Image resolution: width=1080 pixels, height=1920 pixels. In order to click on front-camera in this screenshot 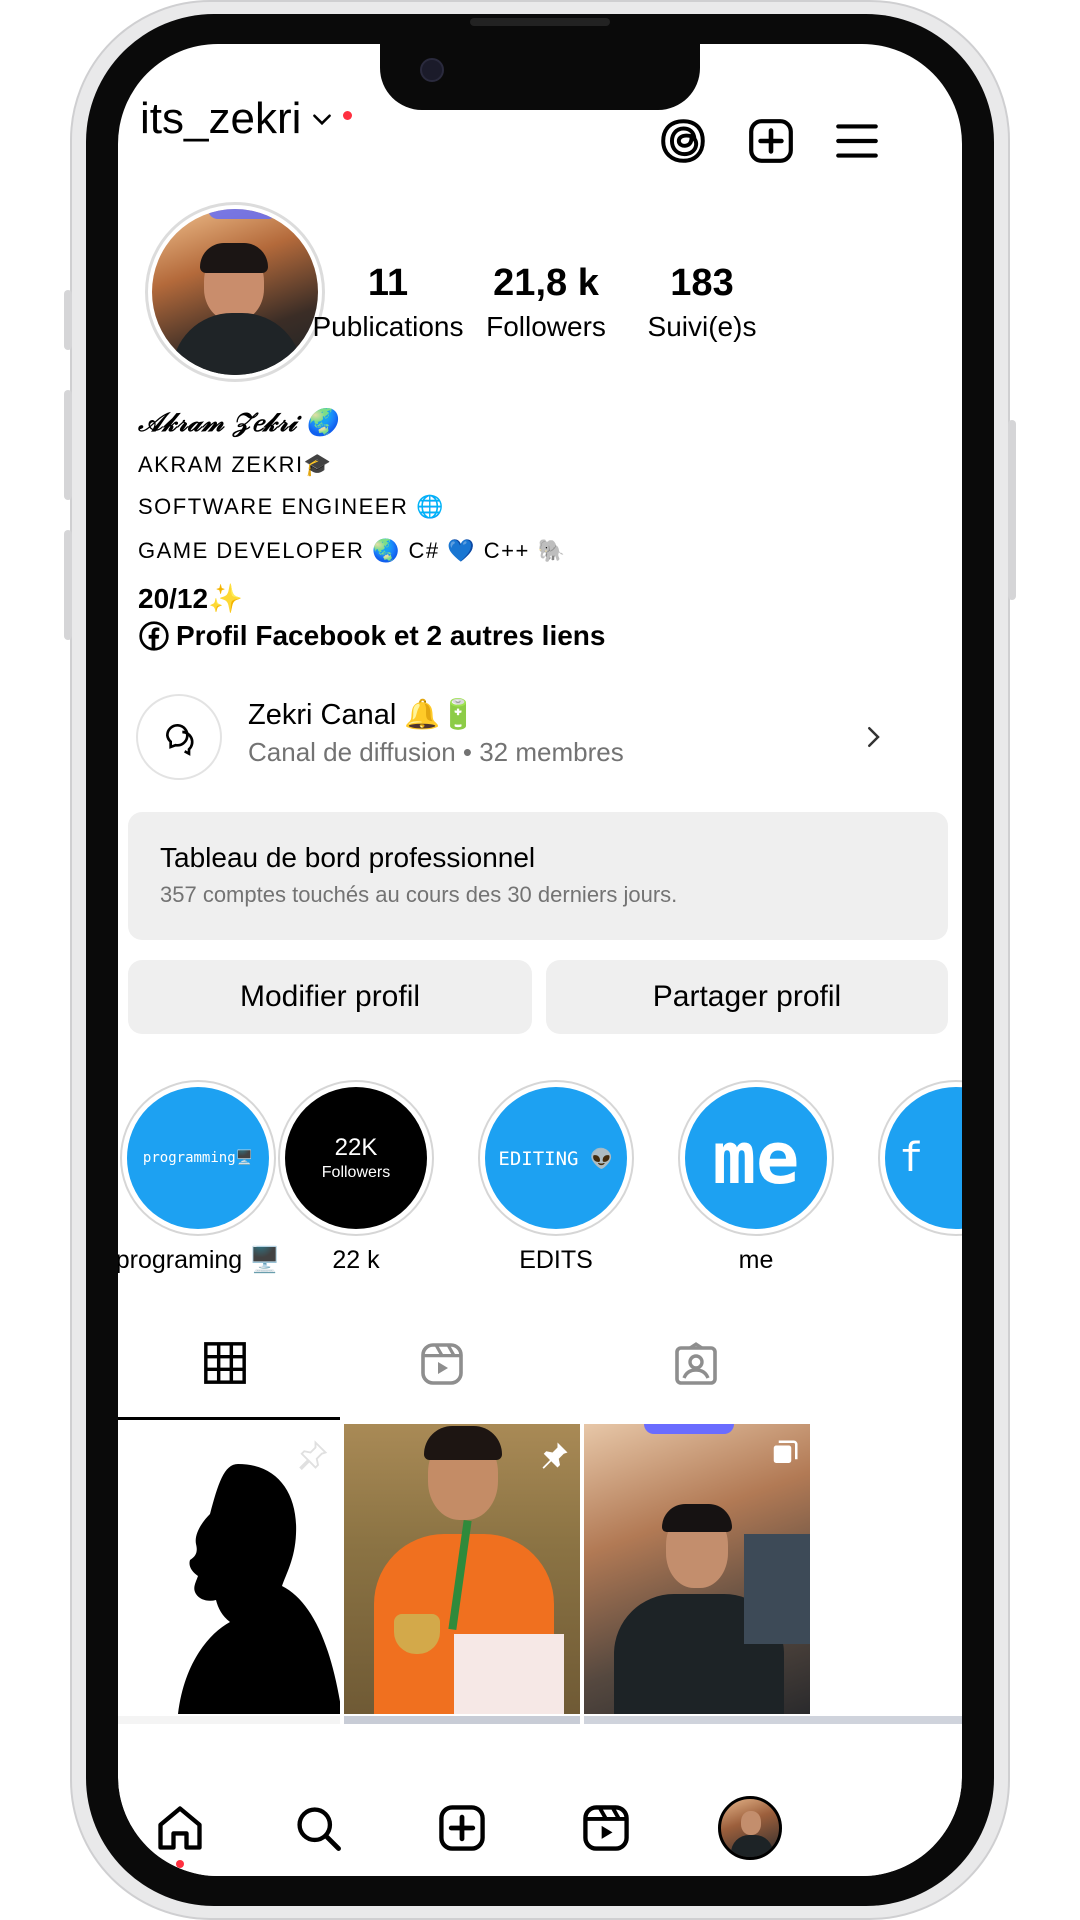, I will do `click(432, 70)`.